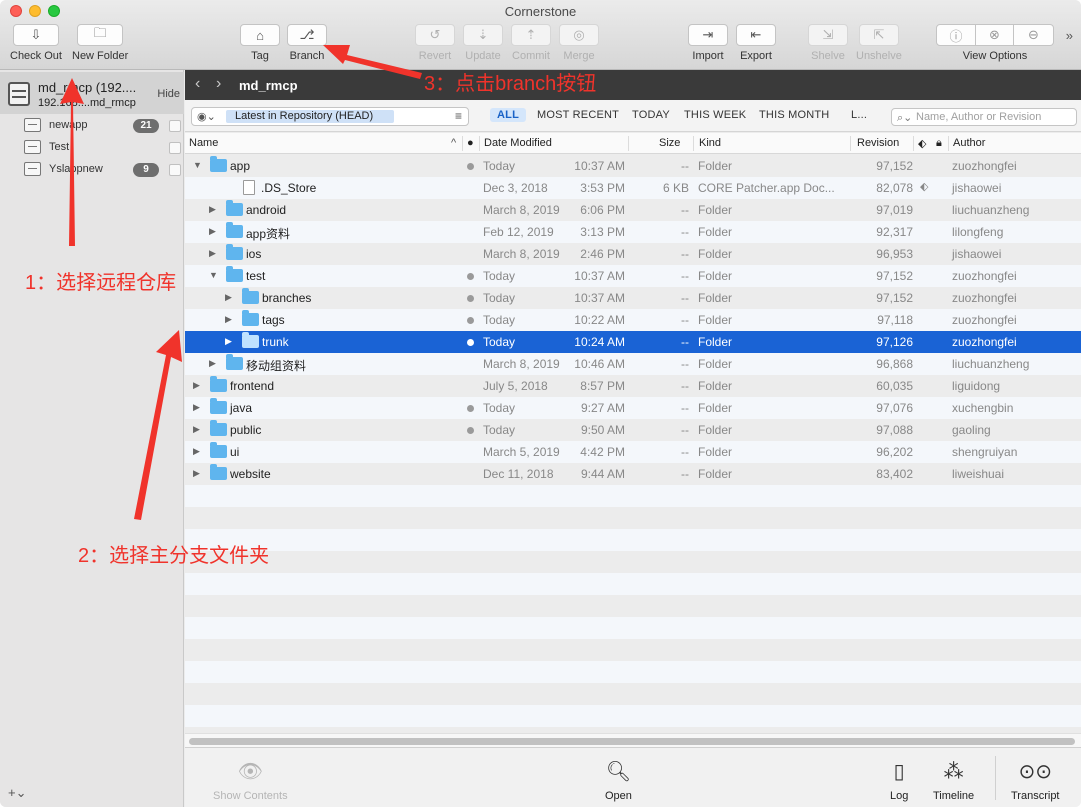  What do you see at coordinates (922, 143) in the screenshot?
I see `tag-column-icon: ⬖` at bounding box center [922, 143].